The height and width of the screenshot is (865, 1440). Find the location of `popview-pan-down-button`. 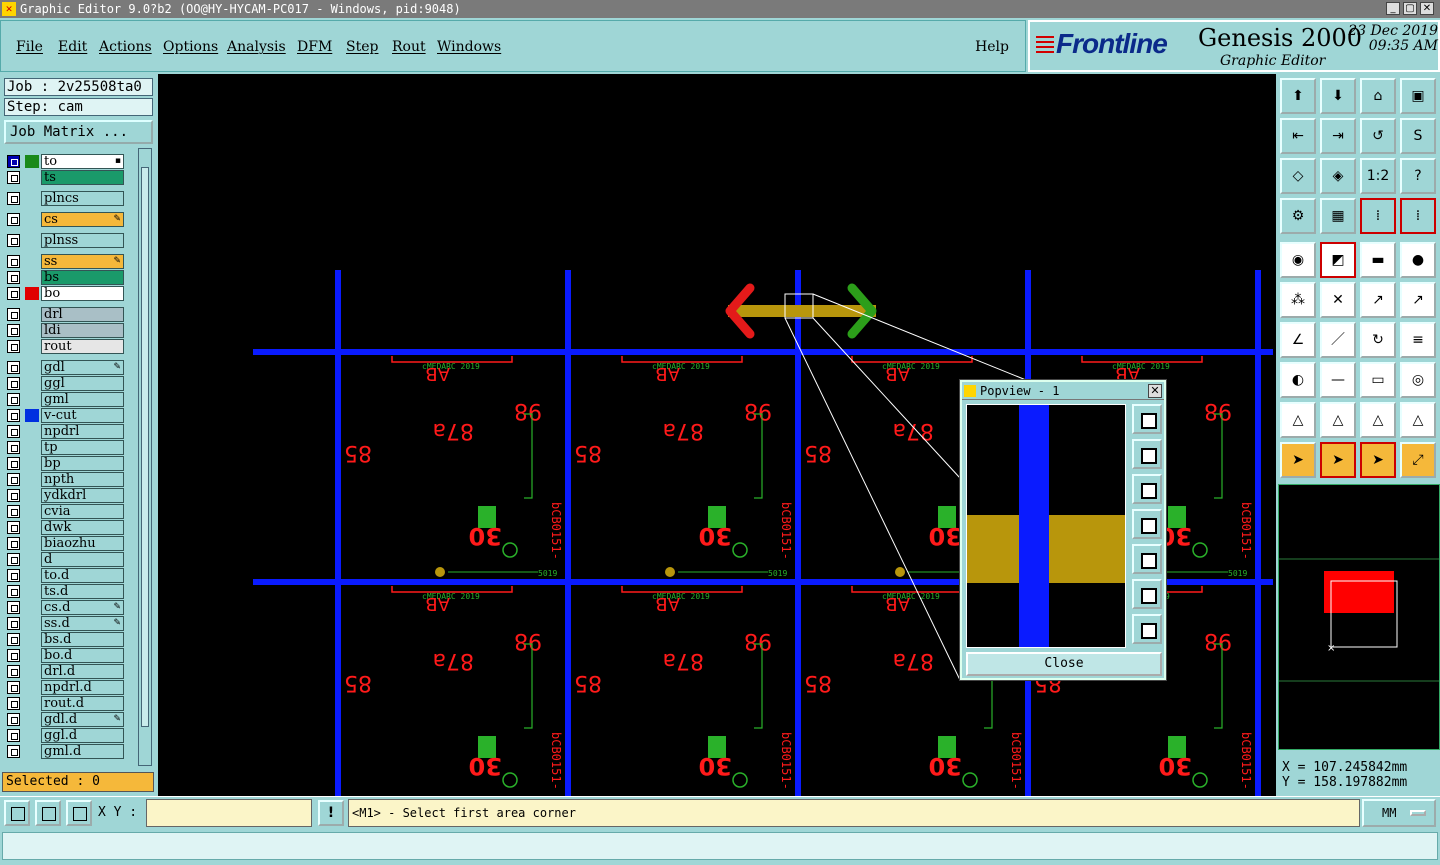

popview-pan-down-button is located at coordinates (1147, 489).